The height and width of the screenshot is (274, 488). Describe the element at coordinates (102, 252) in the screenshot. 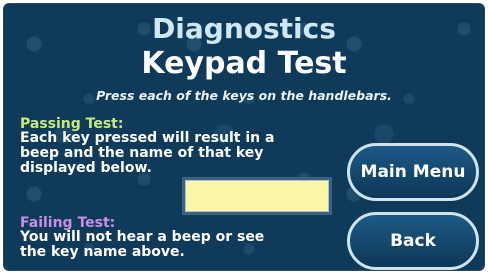

I see `failing-line-2: the key name above.` at that location.